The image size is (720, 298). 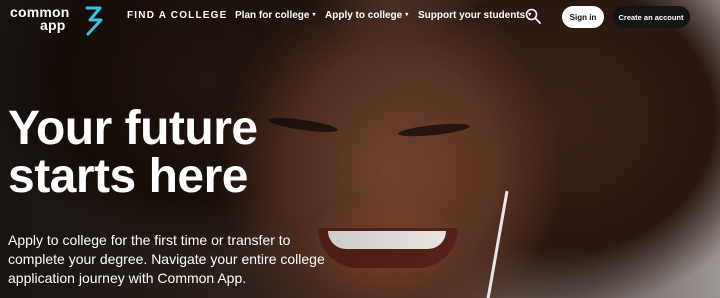 I want to click on common-app-logo: common app, so click(x=60, y=20).